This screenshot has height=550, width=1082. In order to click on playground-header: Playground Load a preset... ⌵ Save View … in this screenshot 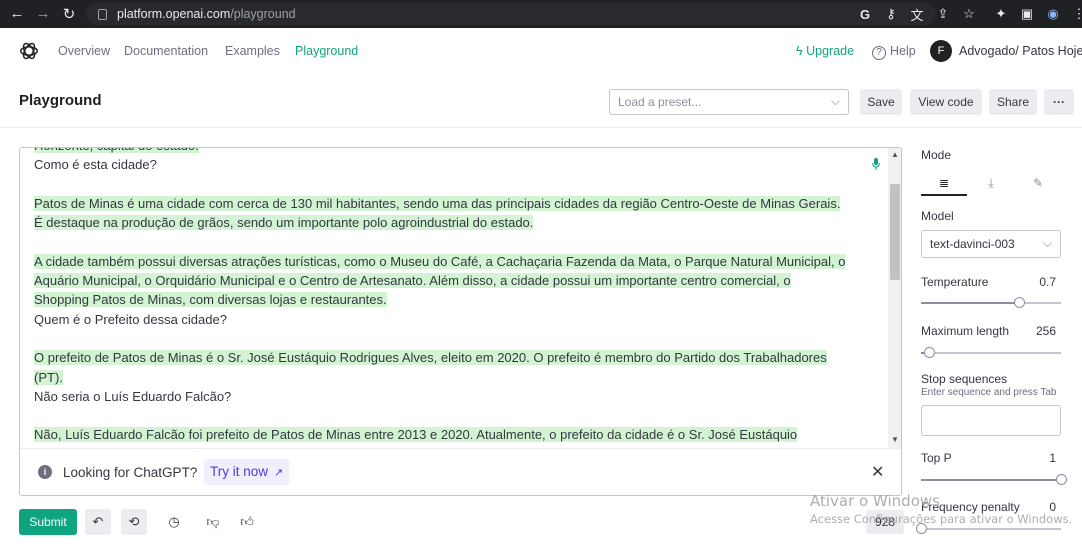, I will do `click(541, 101)`.